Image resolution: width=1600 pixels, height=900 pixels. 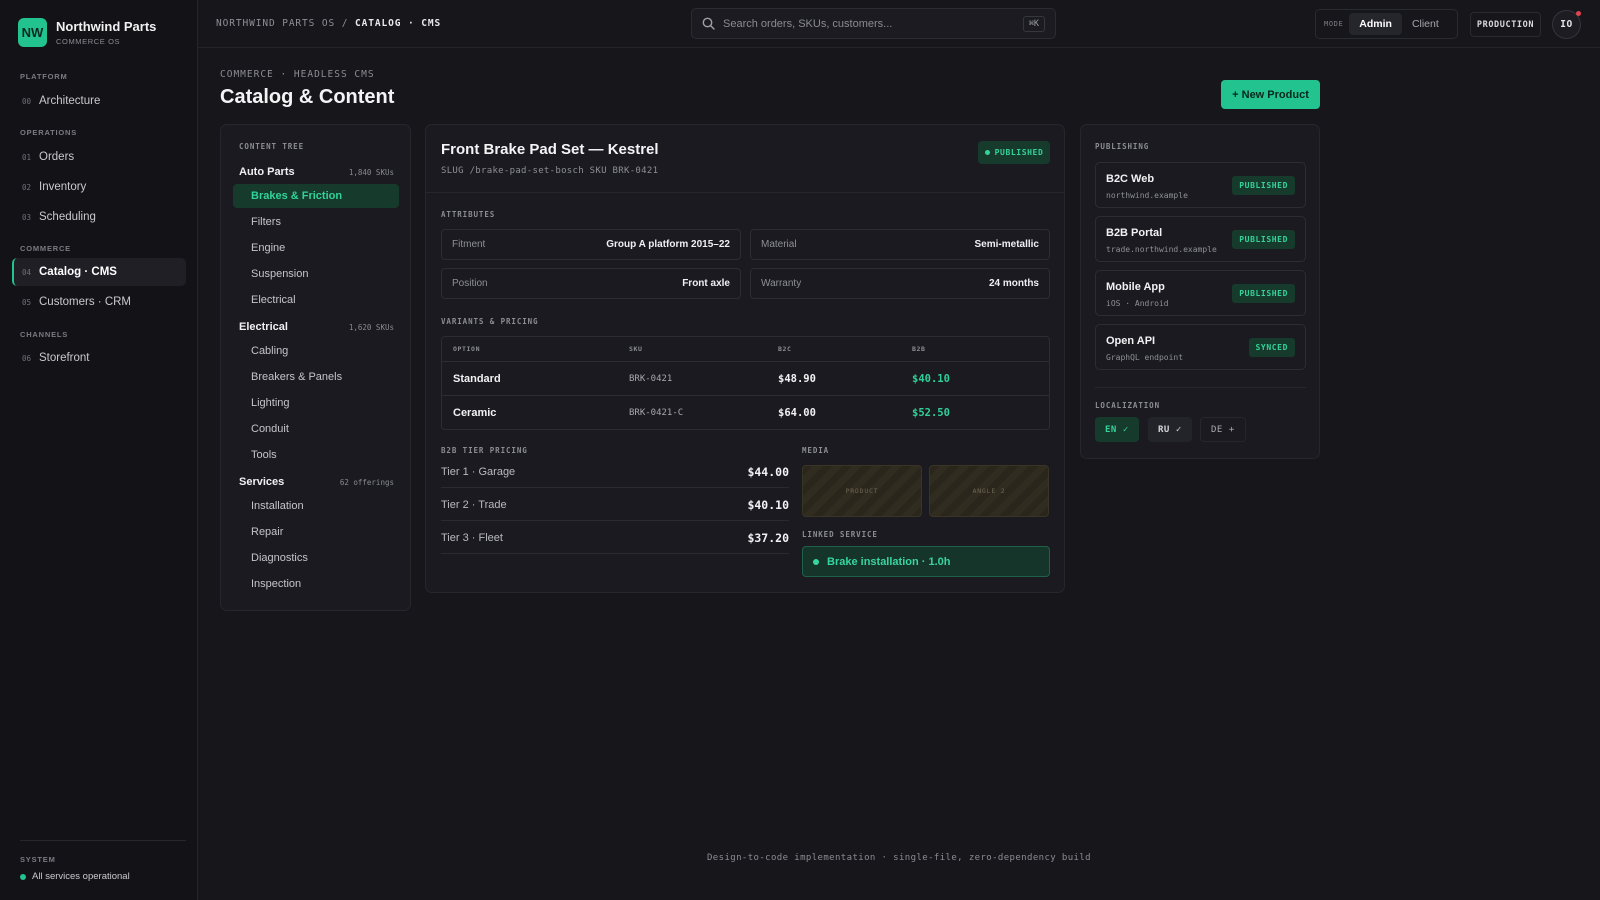 What do you see at coordinates (99, 217) in the screenshot?
I see `nav-item-scheduling: 03 Scheduling` at bounding box center [99, 217].